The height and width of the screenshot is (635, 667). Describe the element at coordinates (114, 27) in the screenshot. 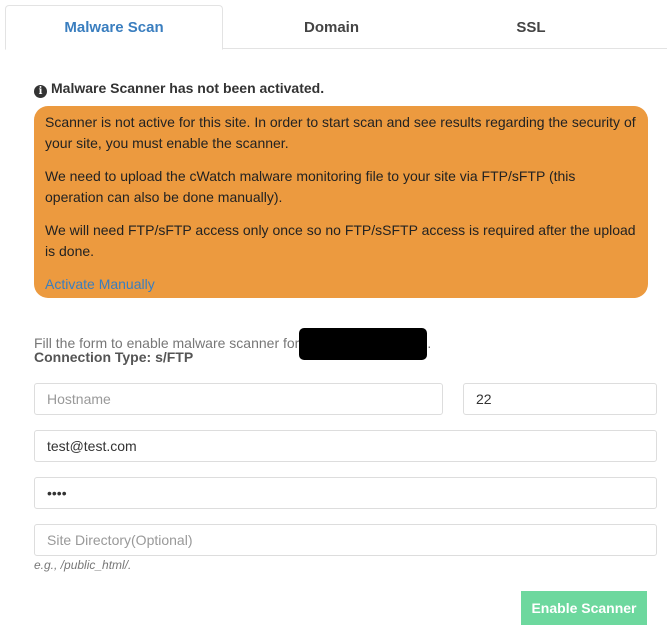

I see `tab-malware-scan: Malware Scan` at that location.